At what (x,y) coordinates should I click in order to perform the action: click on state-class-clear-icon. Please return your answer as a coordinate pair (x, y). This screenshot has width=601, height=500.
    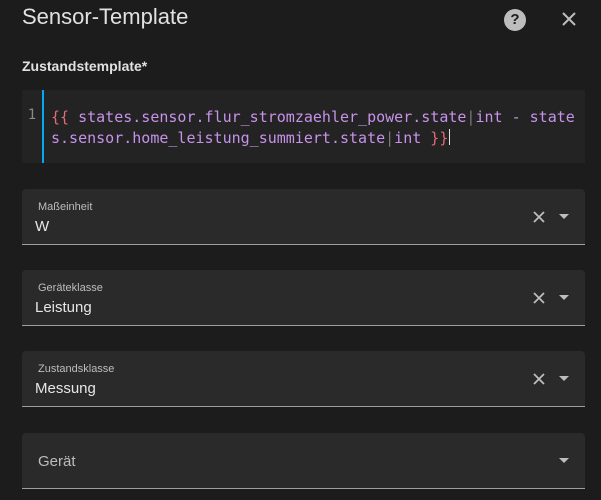
    Looking at the image, I should click on (539, 379).